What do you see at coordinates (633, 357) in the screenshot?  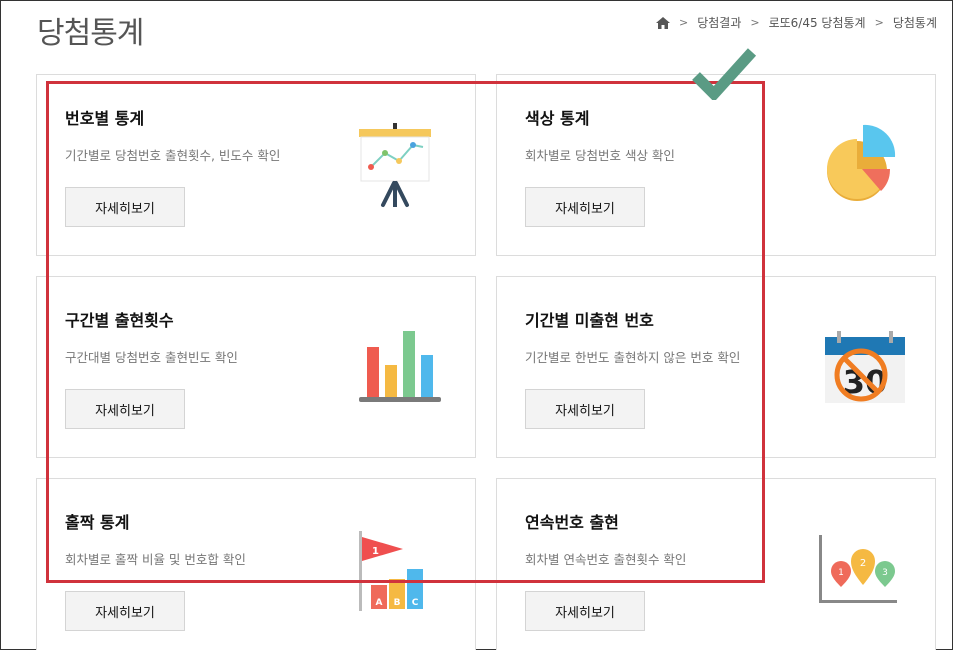 I see `card-description: 기간별로 한번도 출현하지 않은 번호 확인` at bounding box center [633, 357].